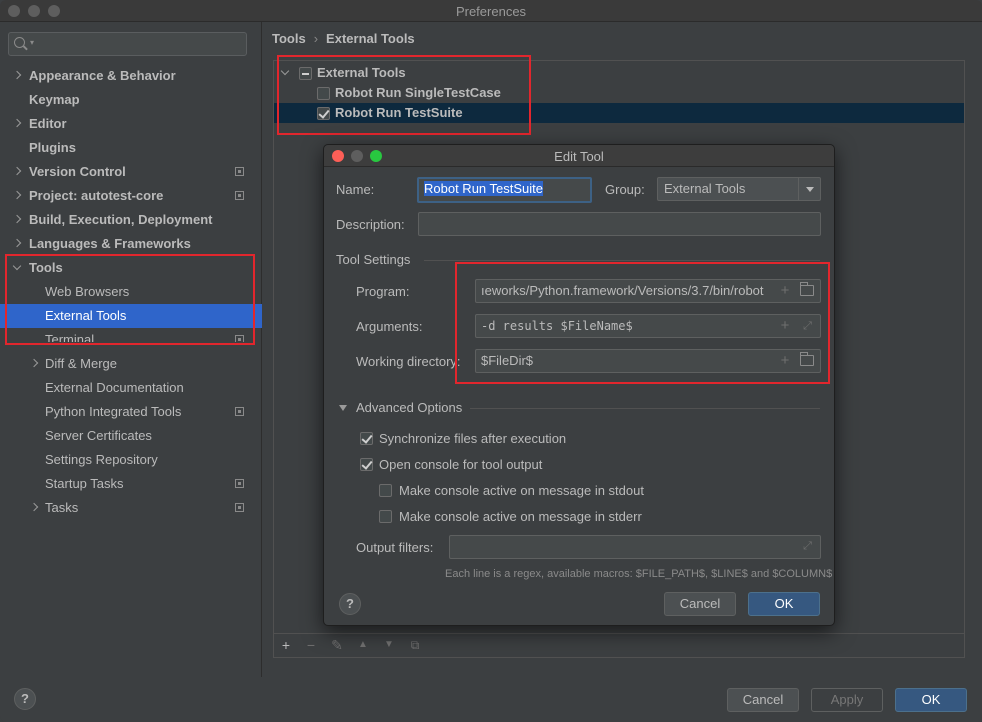 This screenshot has height=722, width=982. I want to click on advanced-options-heading: Advanced Options, so click(409, 407).